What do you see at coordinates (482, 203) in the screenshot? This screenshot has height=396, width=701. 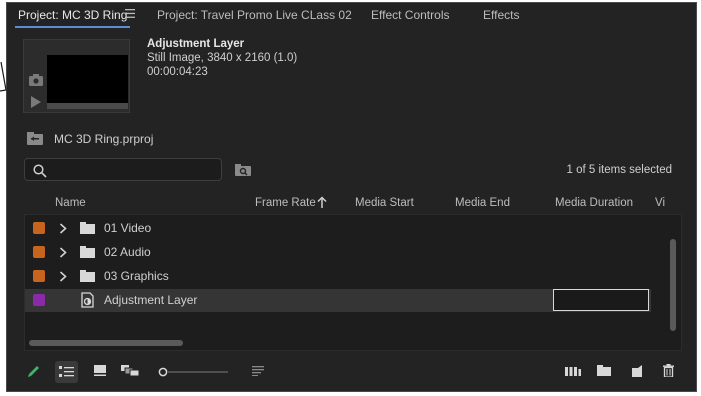 I see `column-media-end: Media End` at bounding box center [482, 203].